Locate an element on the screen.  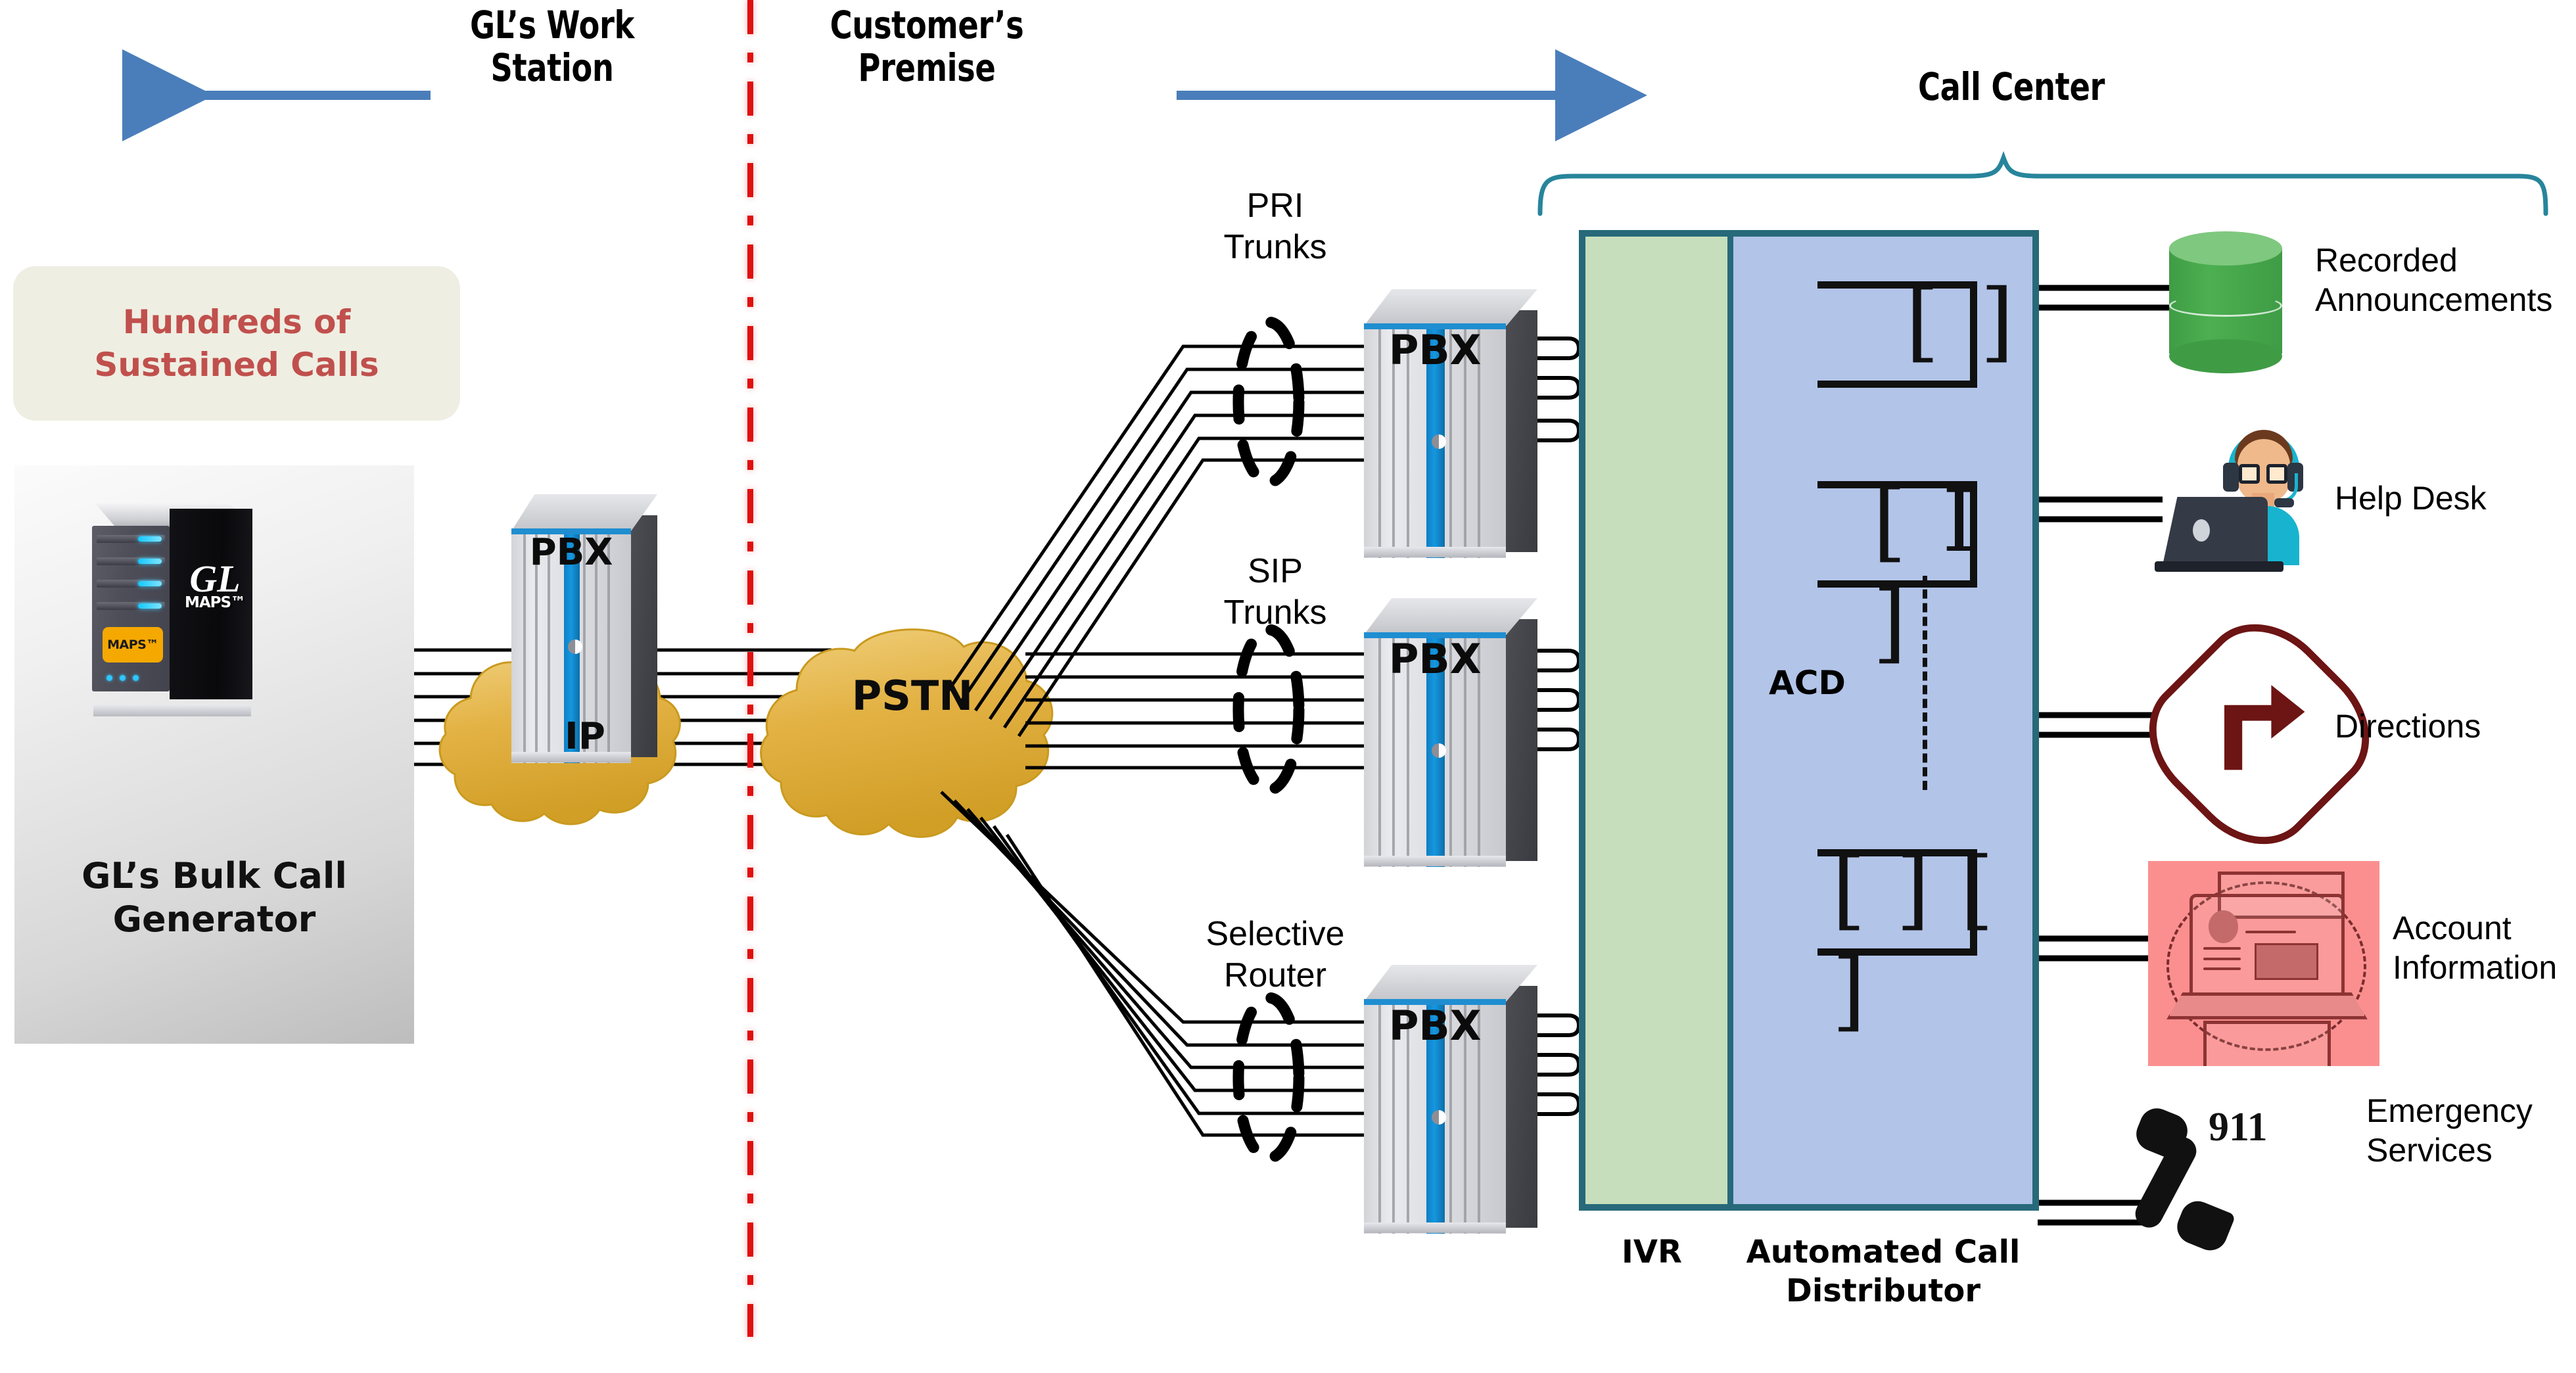
selective-router-pbx-label: PBX is located at coordinates (1435, 1026).